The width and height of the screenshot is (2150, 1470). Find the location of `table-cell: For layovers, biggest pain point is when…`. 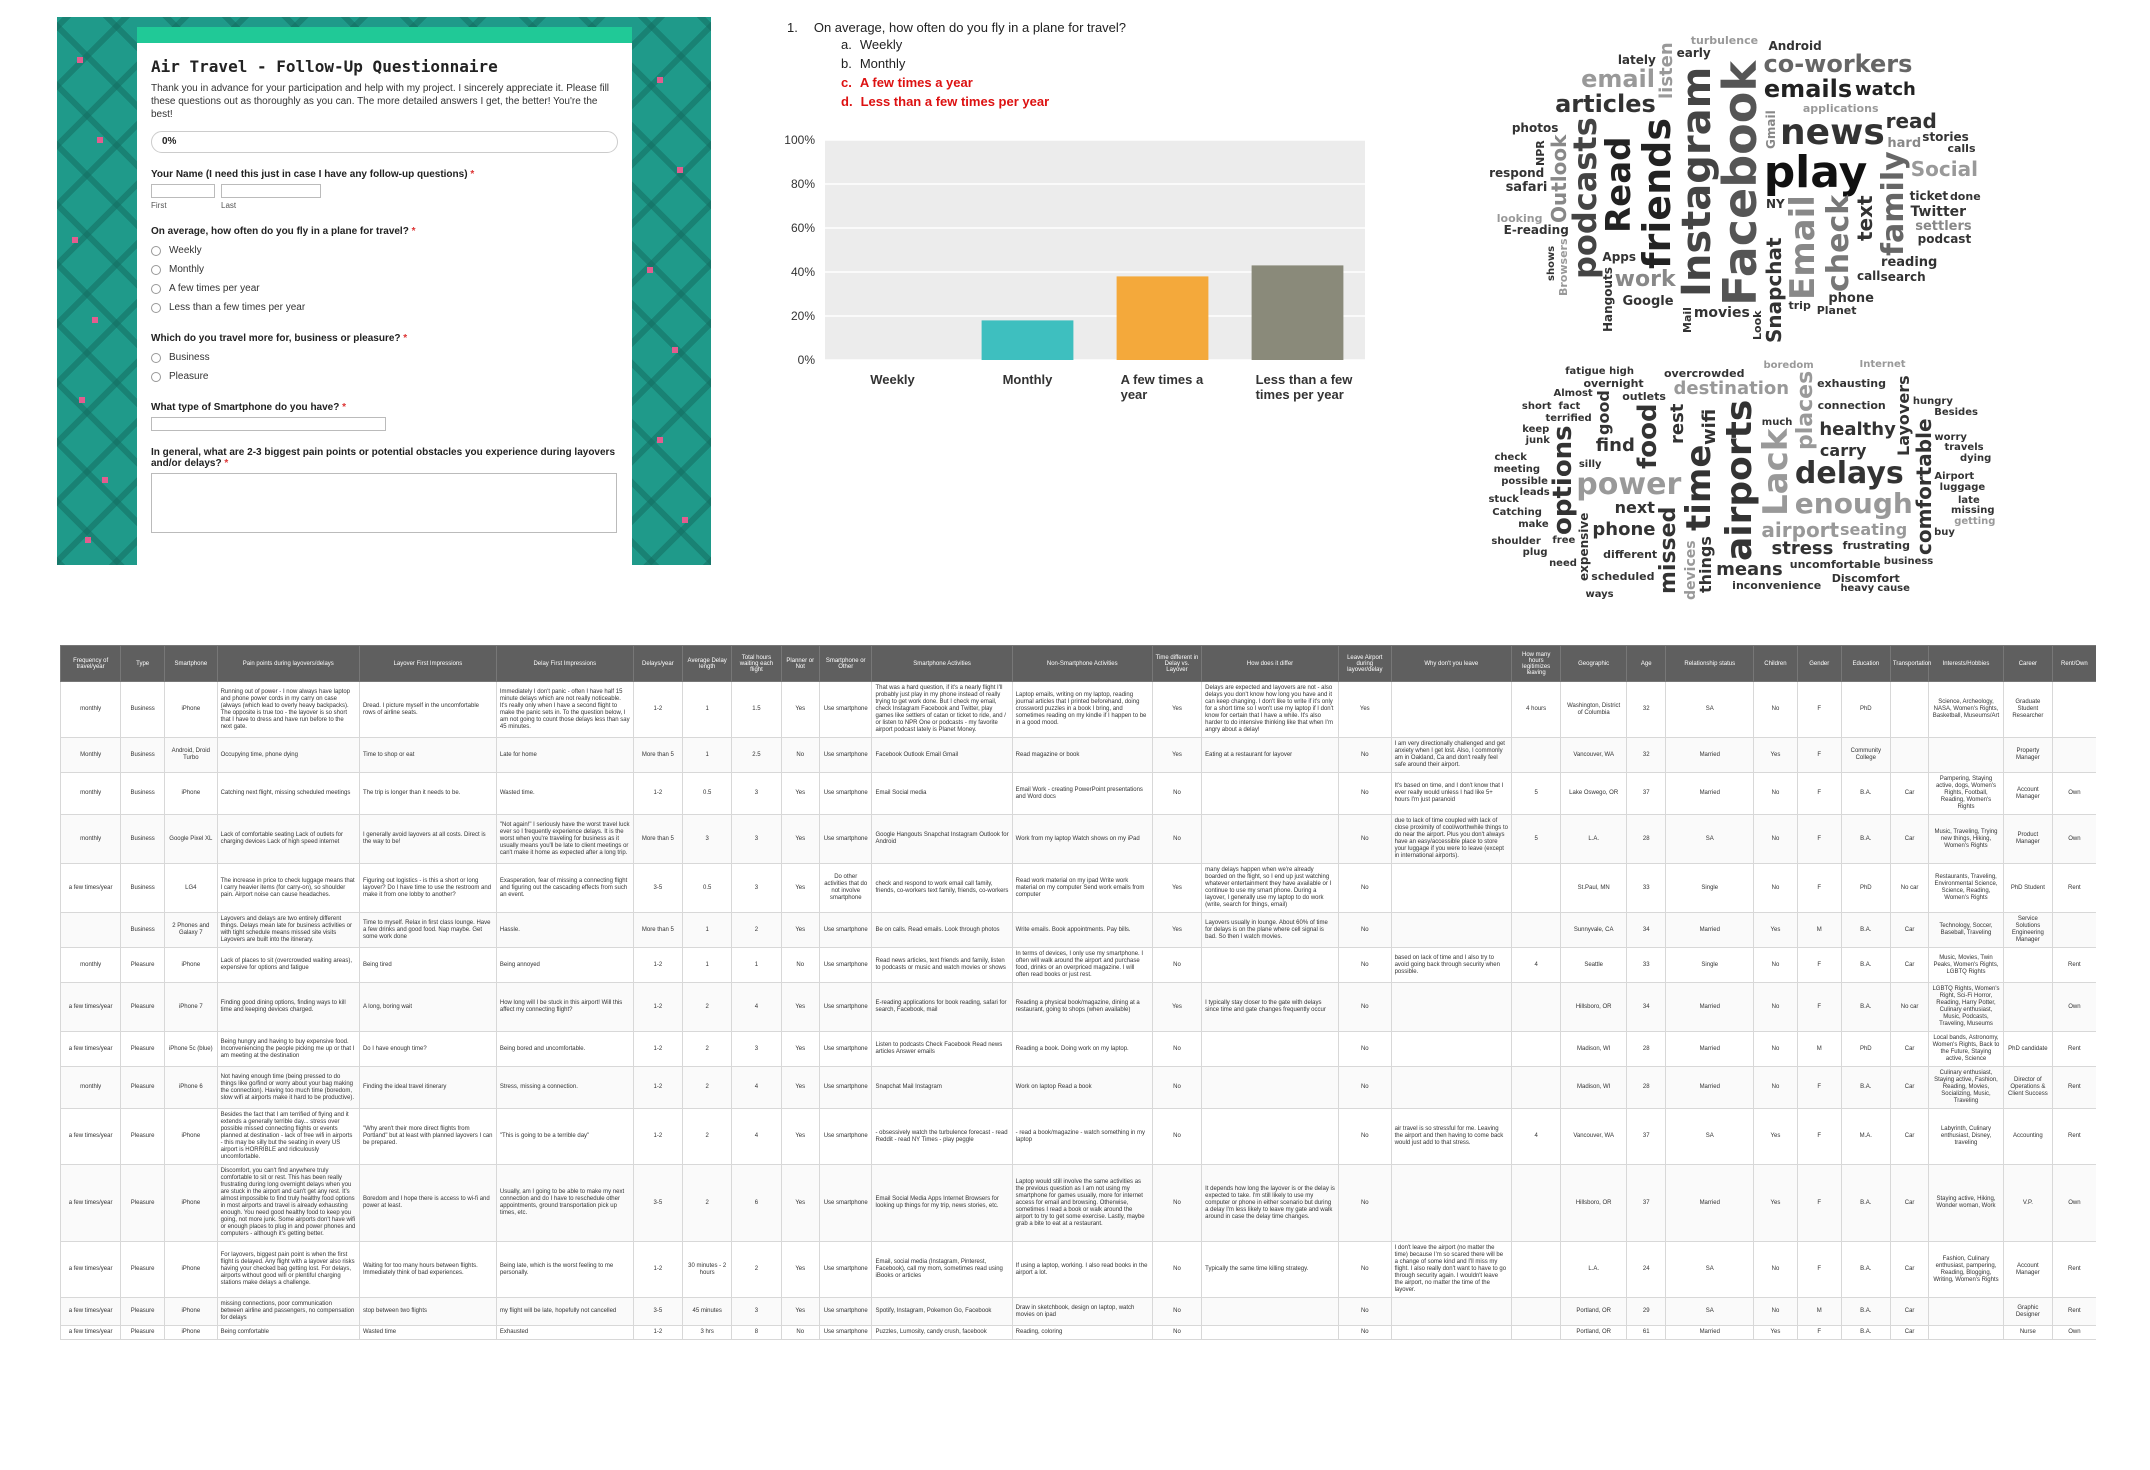

table-cell: For layovers, biggest pain point is when… is located at coordinates (288, 1269).